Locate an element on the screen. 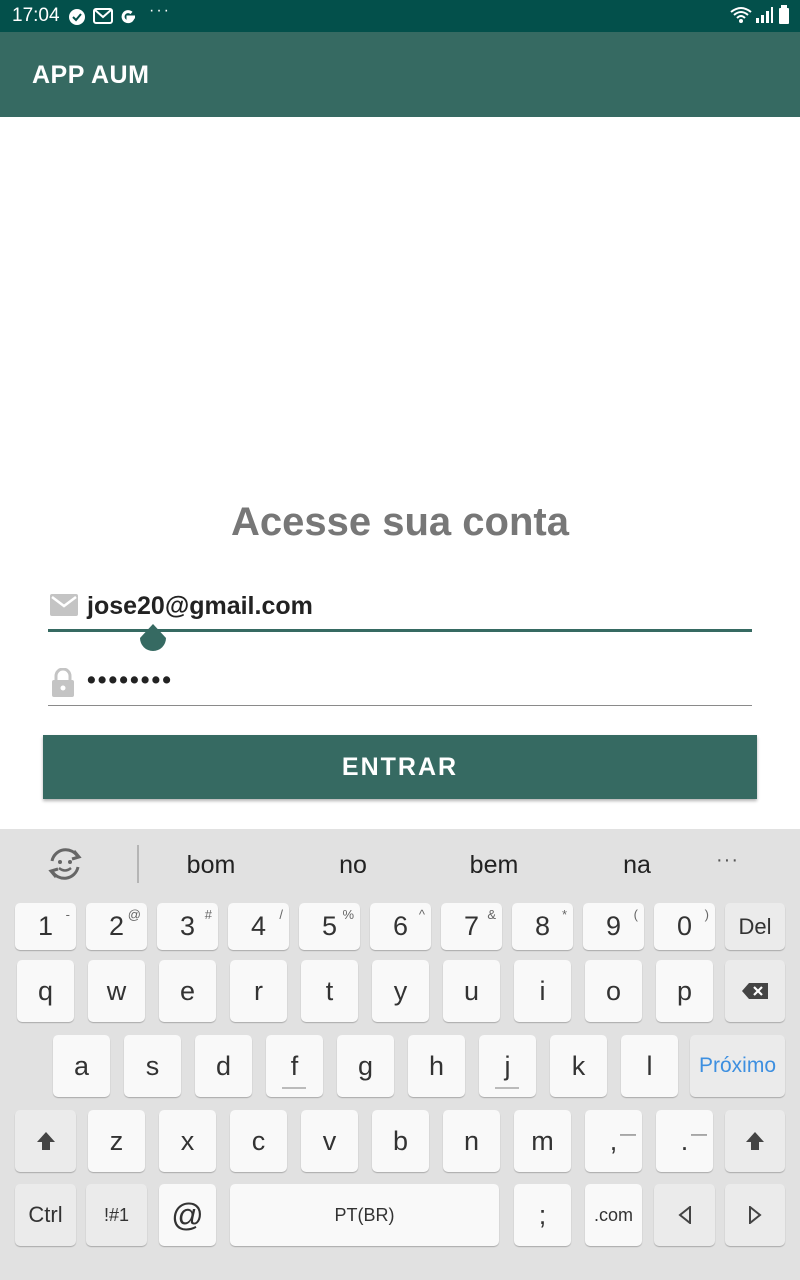 The width and height of the screenshot is (800, 1280). key-l: l is located at coordinates (649, 1066).